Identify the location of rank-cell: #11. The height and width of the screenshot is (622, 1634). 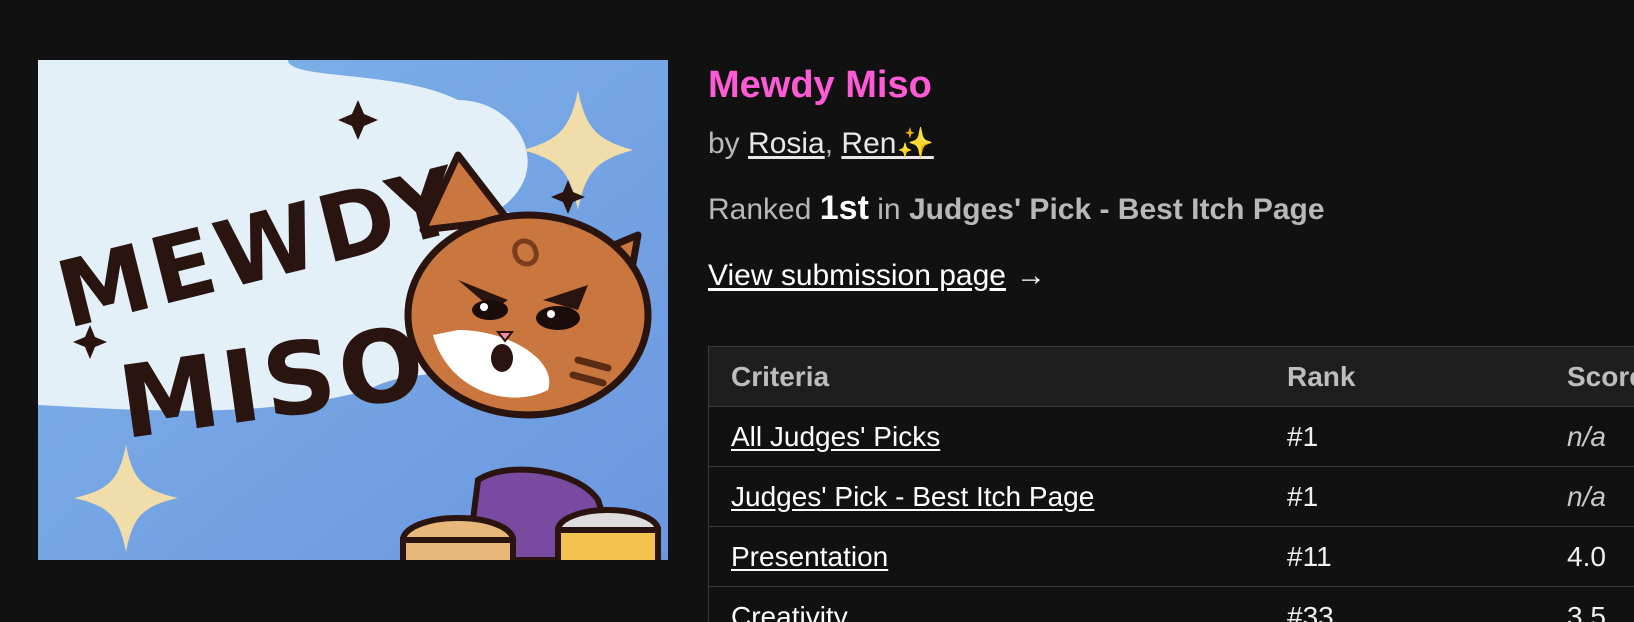
(1405, 556).